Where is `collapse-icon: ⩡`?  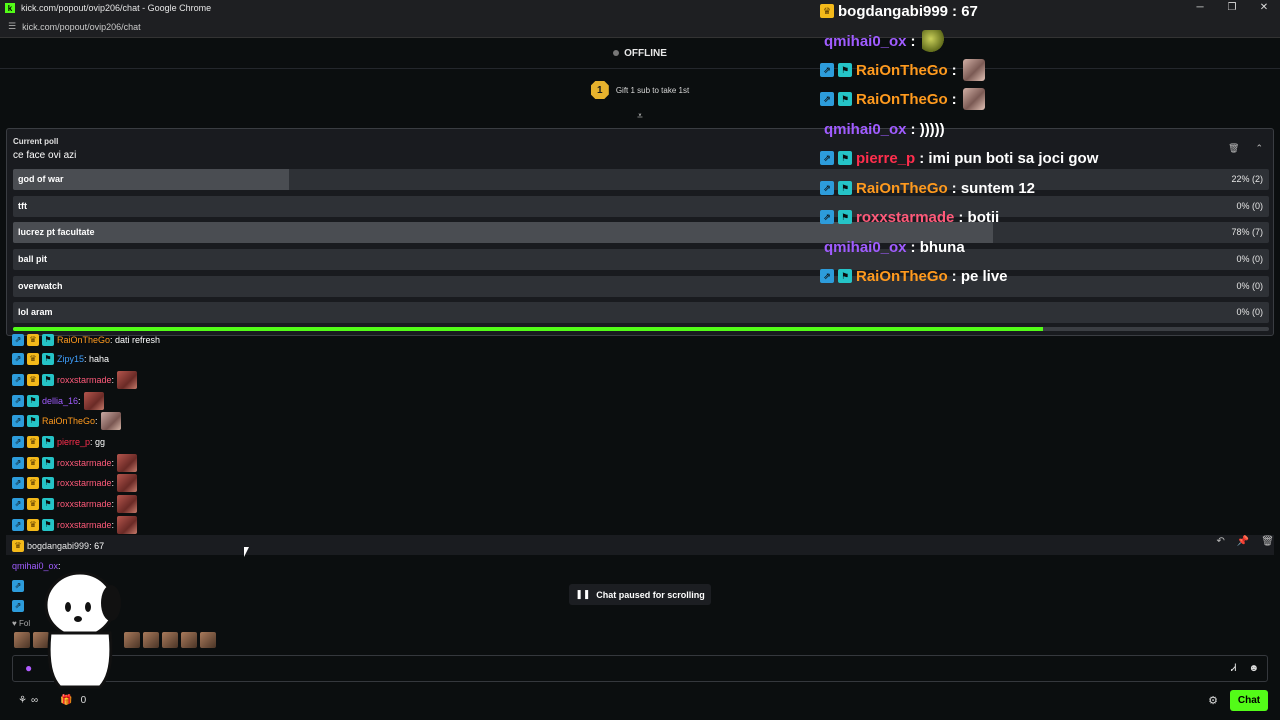 collapse-icon: ⩡ is located at coordinates (640, 117).